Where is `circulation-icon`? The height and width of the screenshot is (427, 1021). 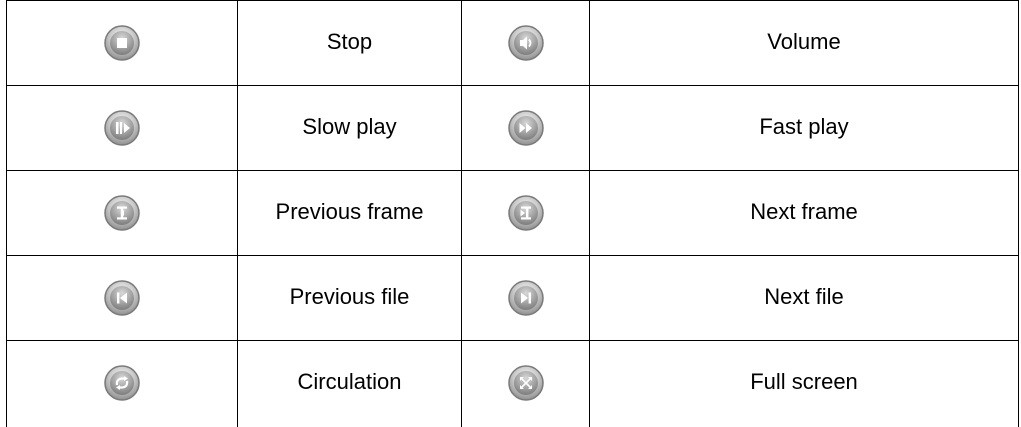
circulation-icon is located at coordinates (122, 383).